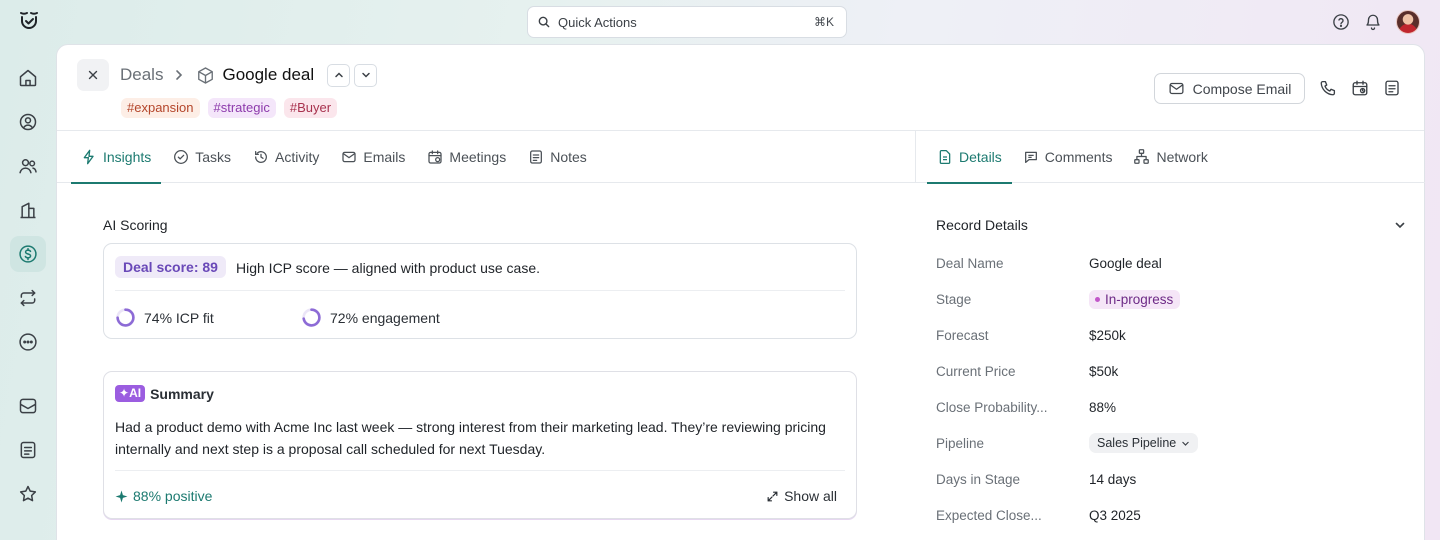 The width and height of the screenshot is (1440, 540). I want to click on shortcut-hint: ⌘K, so click(823, 22).